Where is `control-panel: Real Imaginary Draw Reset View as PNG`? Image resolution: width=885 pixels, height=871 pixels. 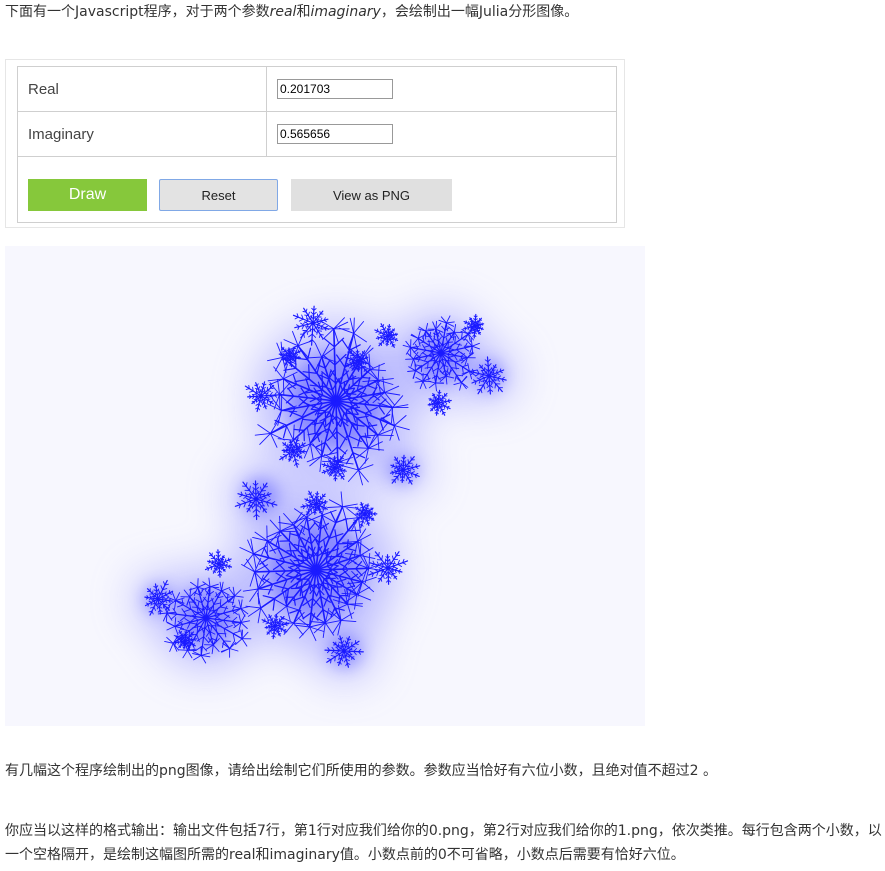 control-panel: Real Imaginary Draw Reset View as PNG is located at coordinates (315, 143).